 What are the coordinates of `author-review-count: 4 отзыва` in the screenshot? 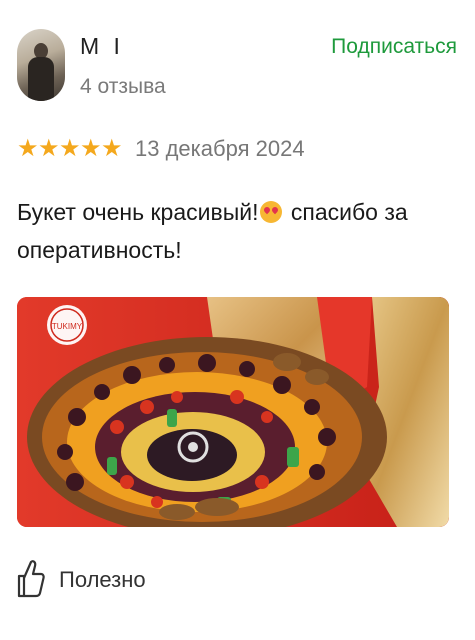 It's located at (123, 86).